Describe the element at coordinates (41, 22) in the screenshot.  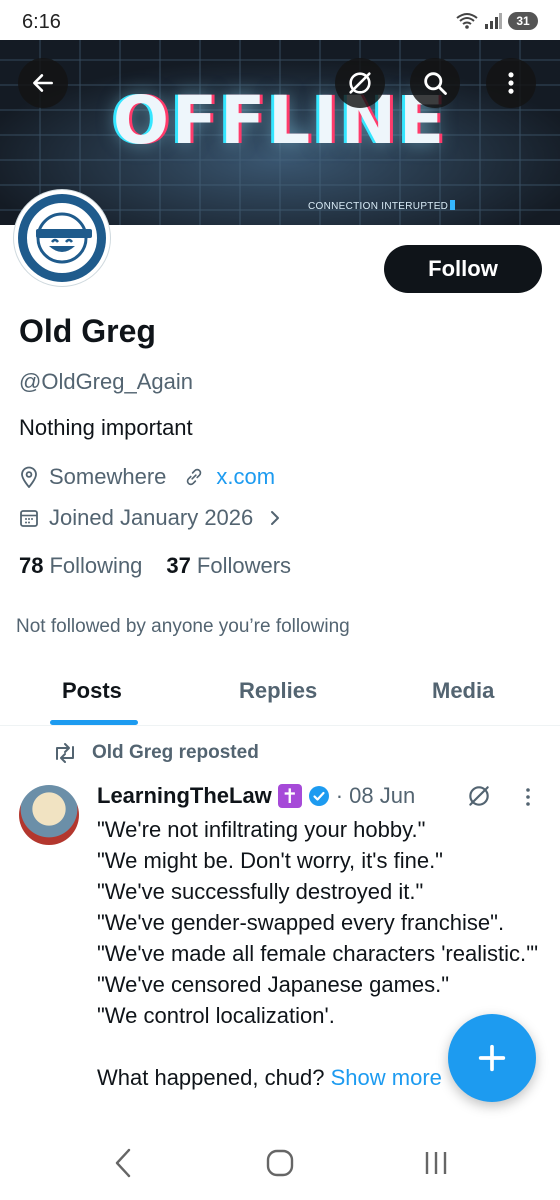
I see `status-time: 6:16` at that location.